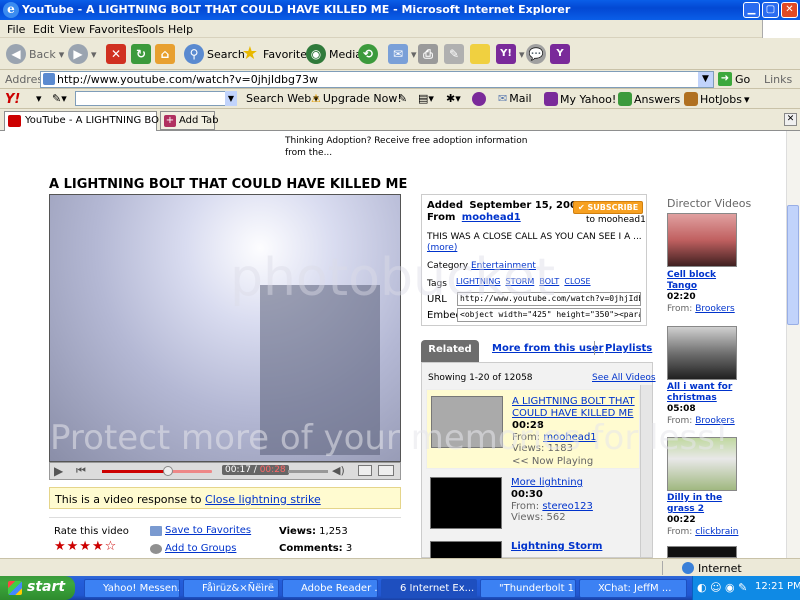 This screenshot has width=800, height=600. Describe the element at coordinates (790, 119) in the screenshot. I see `close-tab-icon: ✕` at that location.